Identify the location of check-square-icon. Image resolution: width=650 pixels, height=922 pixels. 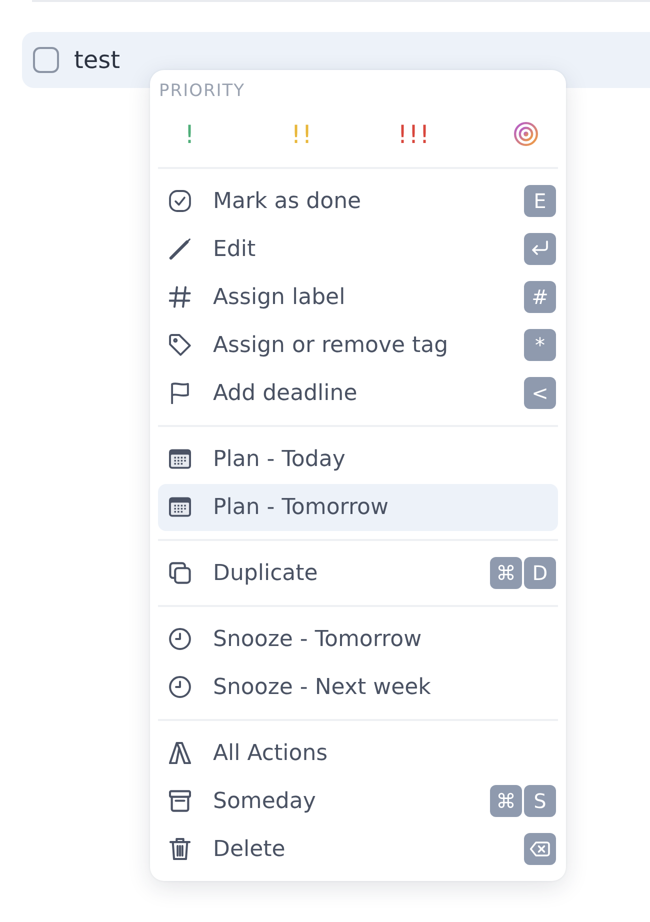
(180, 201).